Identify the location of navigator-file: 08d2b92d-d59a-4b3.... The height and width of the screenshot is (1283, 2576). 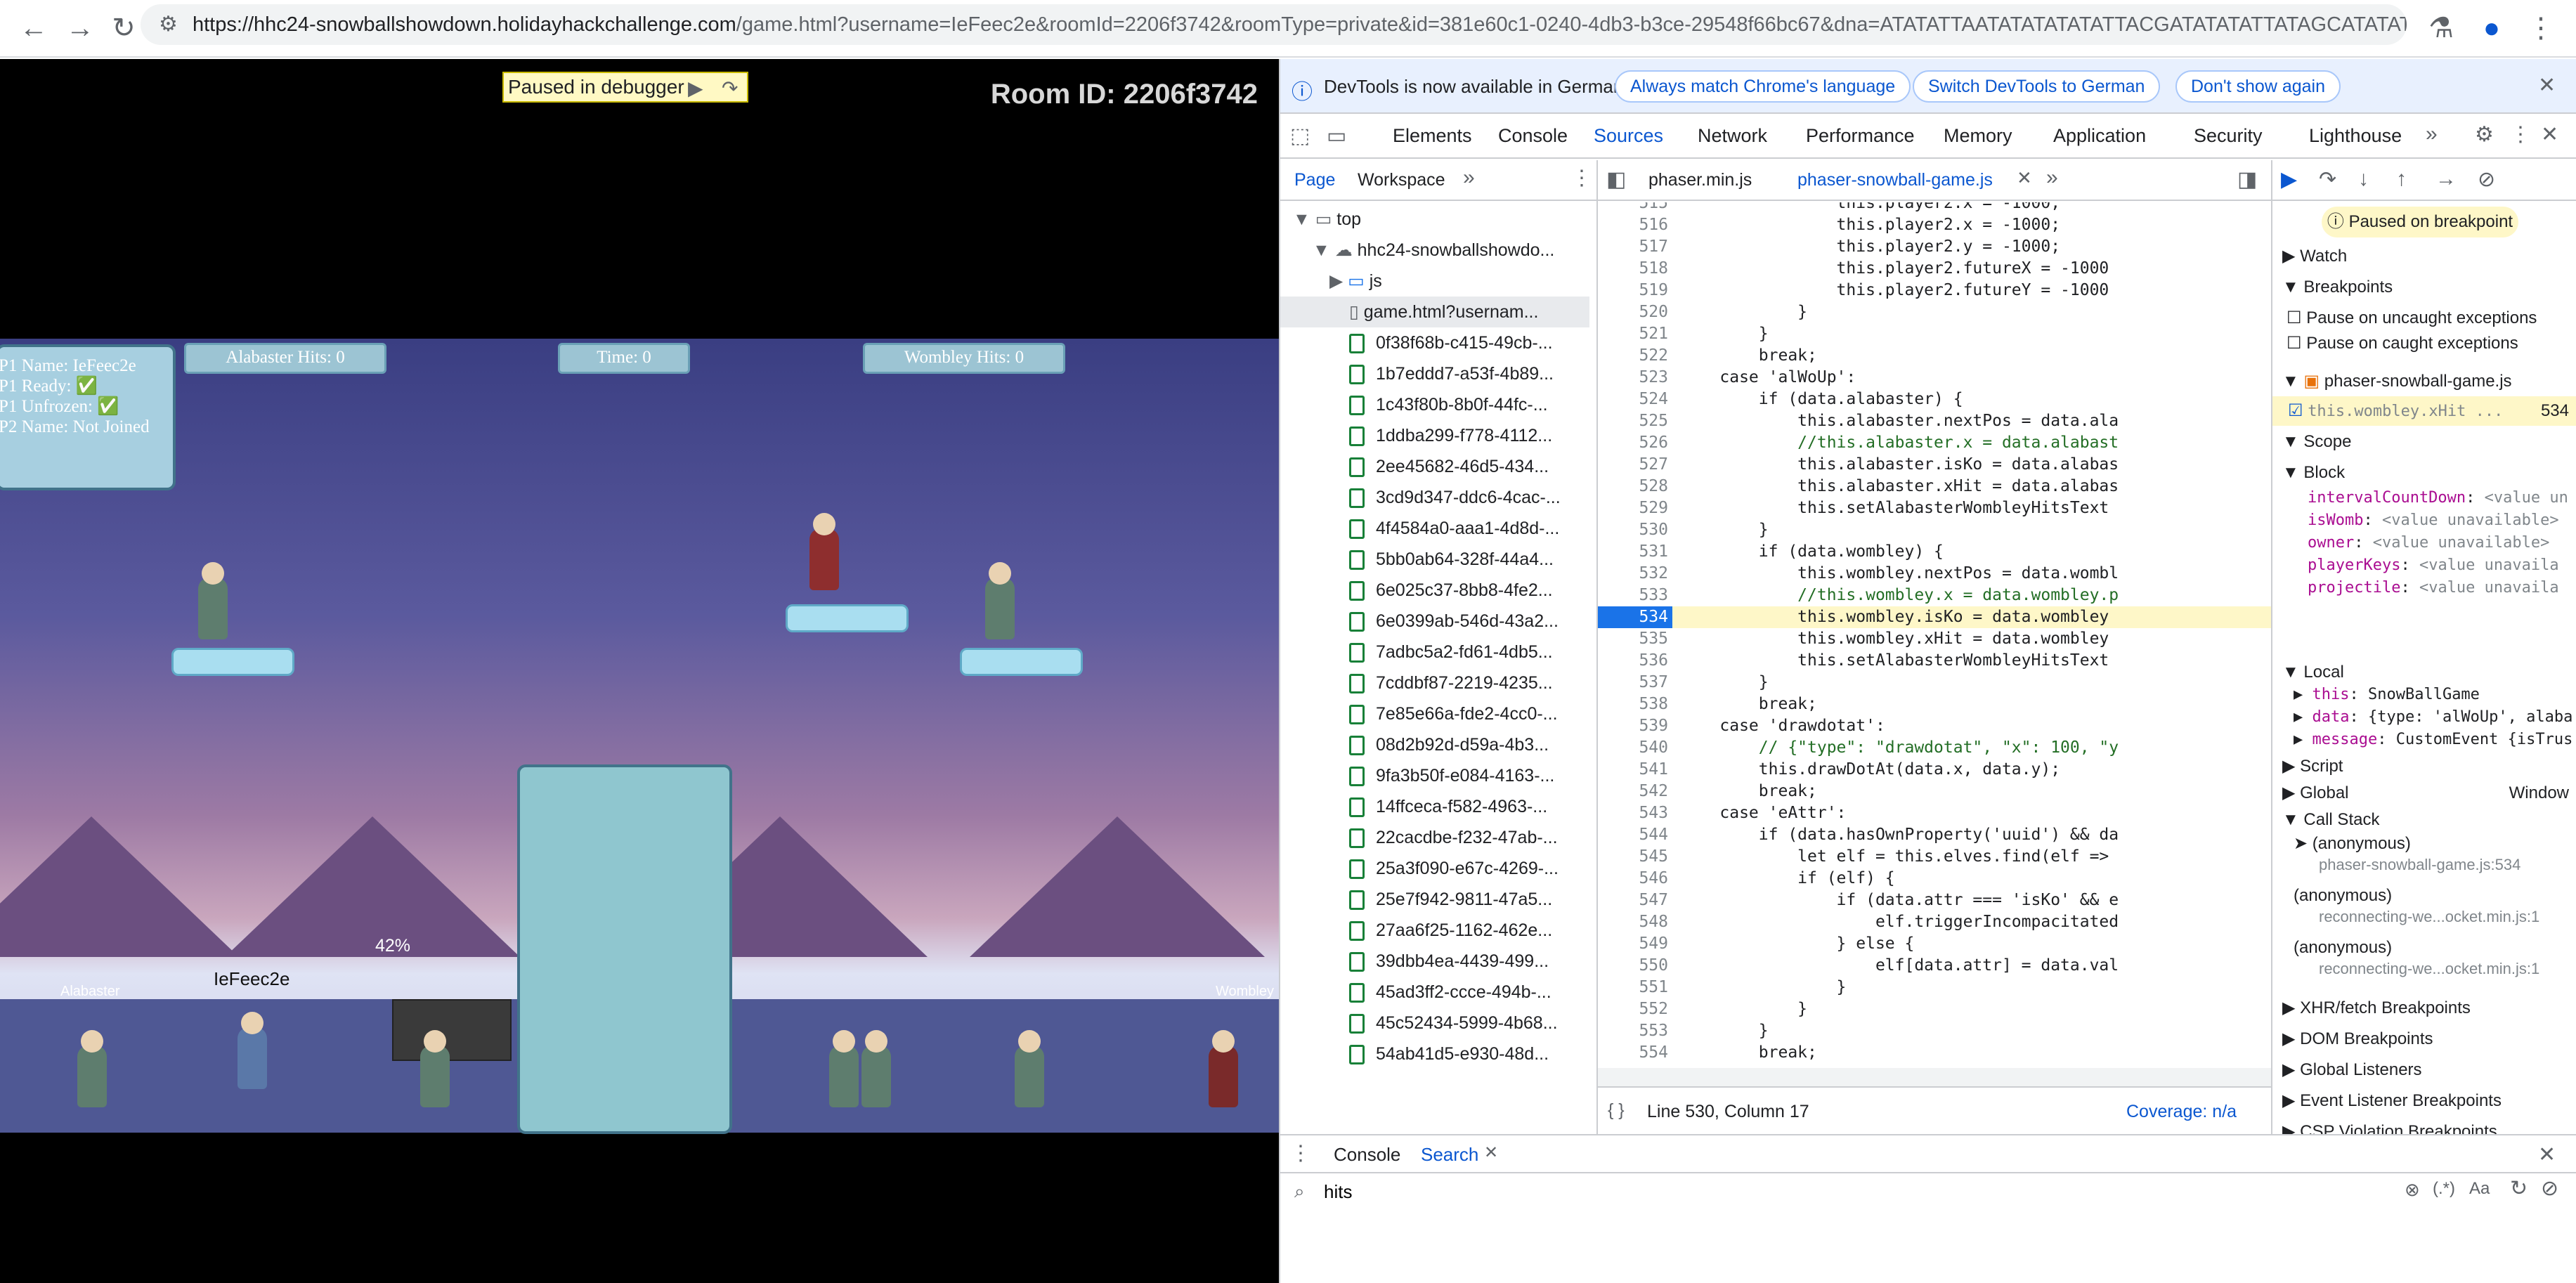
(1434, 745).